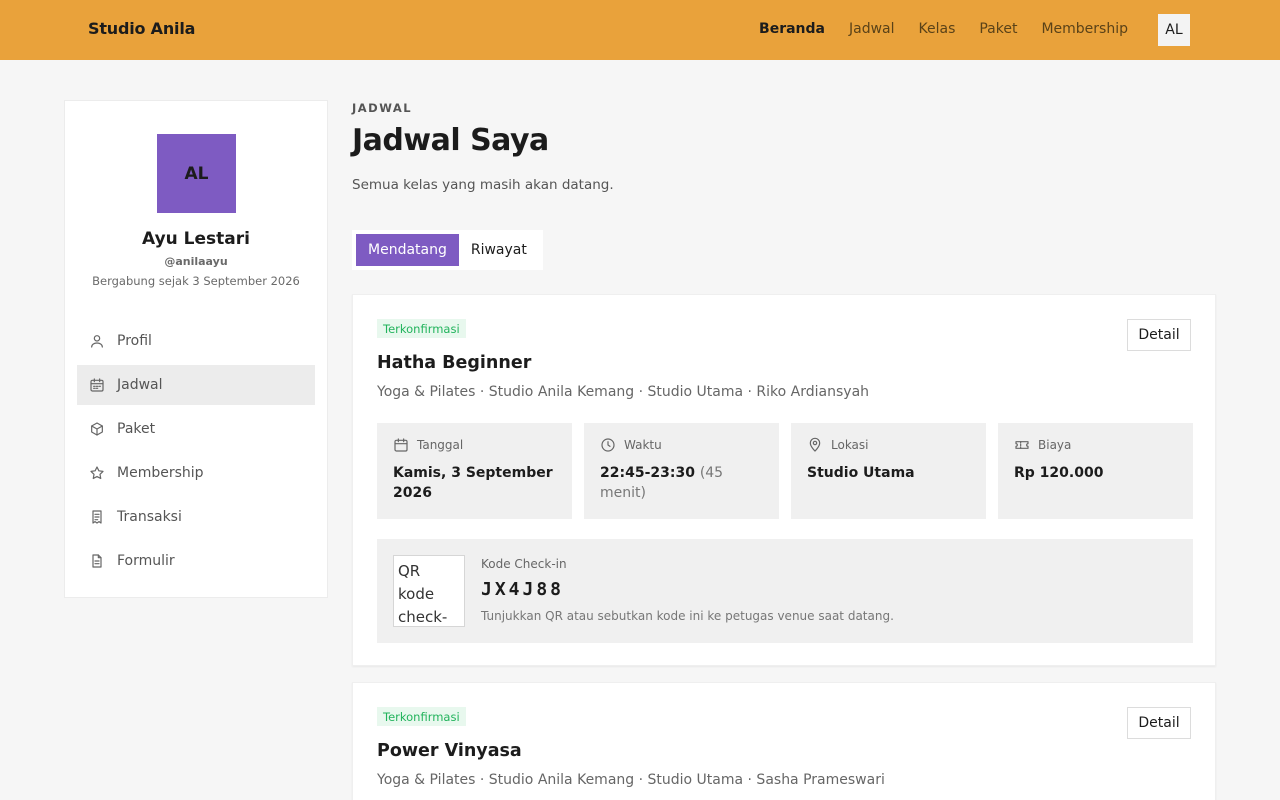  Describe the element at coordinates (483, 185) in the screenshot. I see `page-subtitle: Semua kelas yang masih akan datang.` at that location.